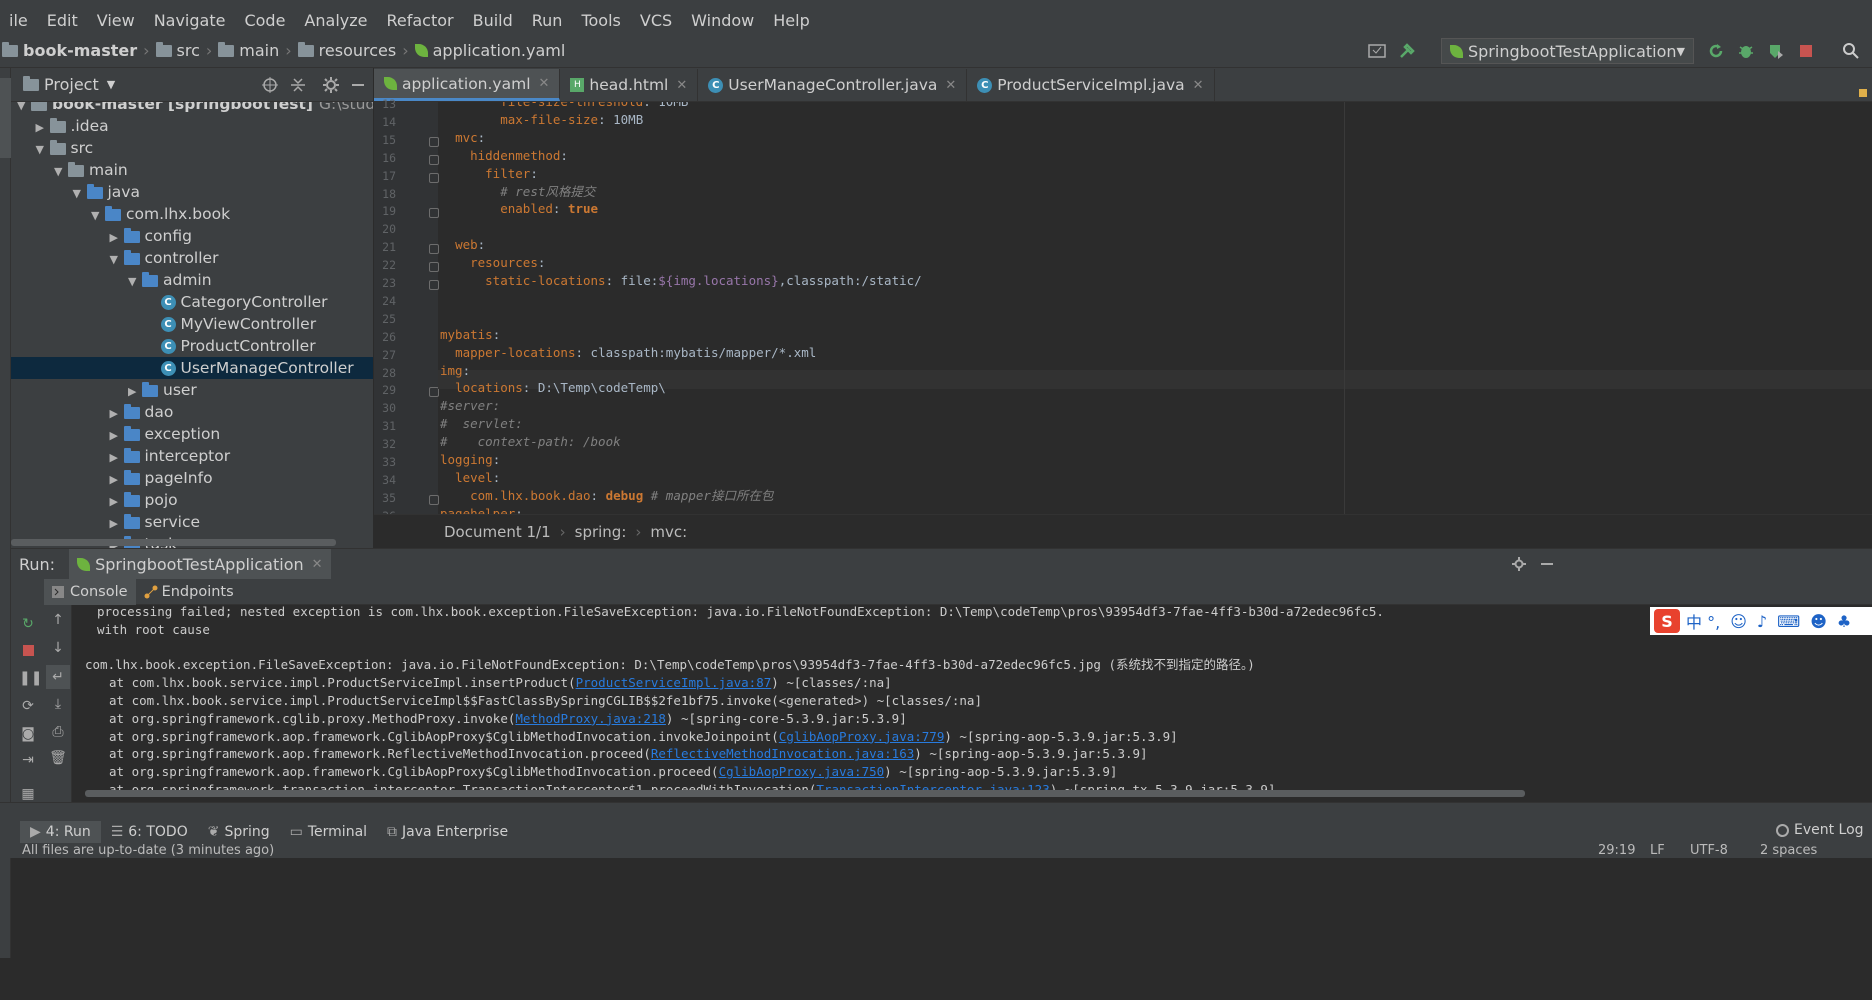 This screenshot has width=1872, height=1000. I want to click on tree-item: ▶ service, so click(192, 522).